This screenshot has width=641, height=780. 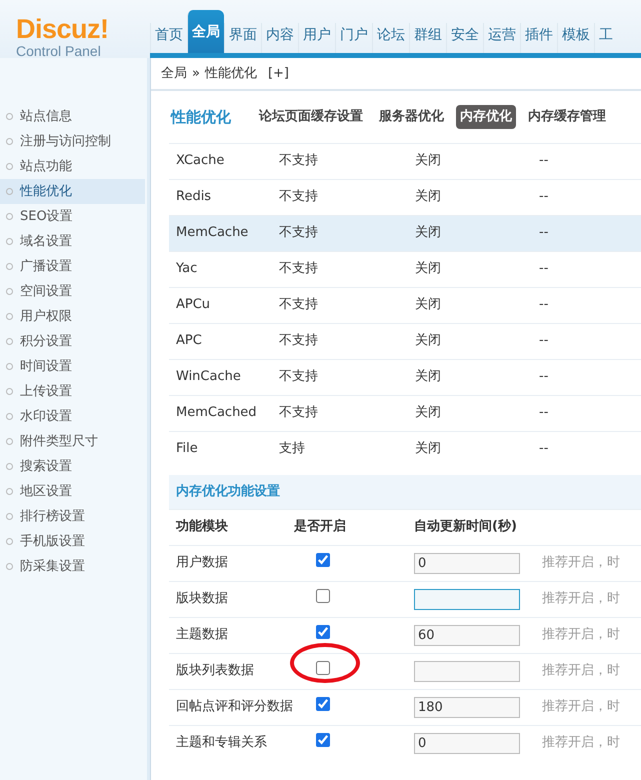 What do you see at coordinates (405, 491) in the screenshot?
I see `section-title: 内存优化功能设置` at bounding box center [405, 491].